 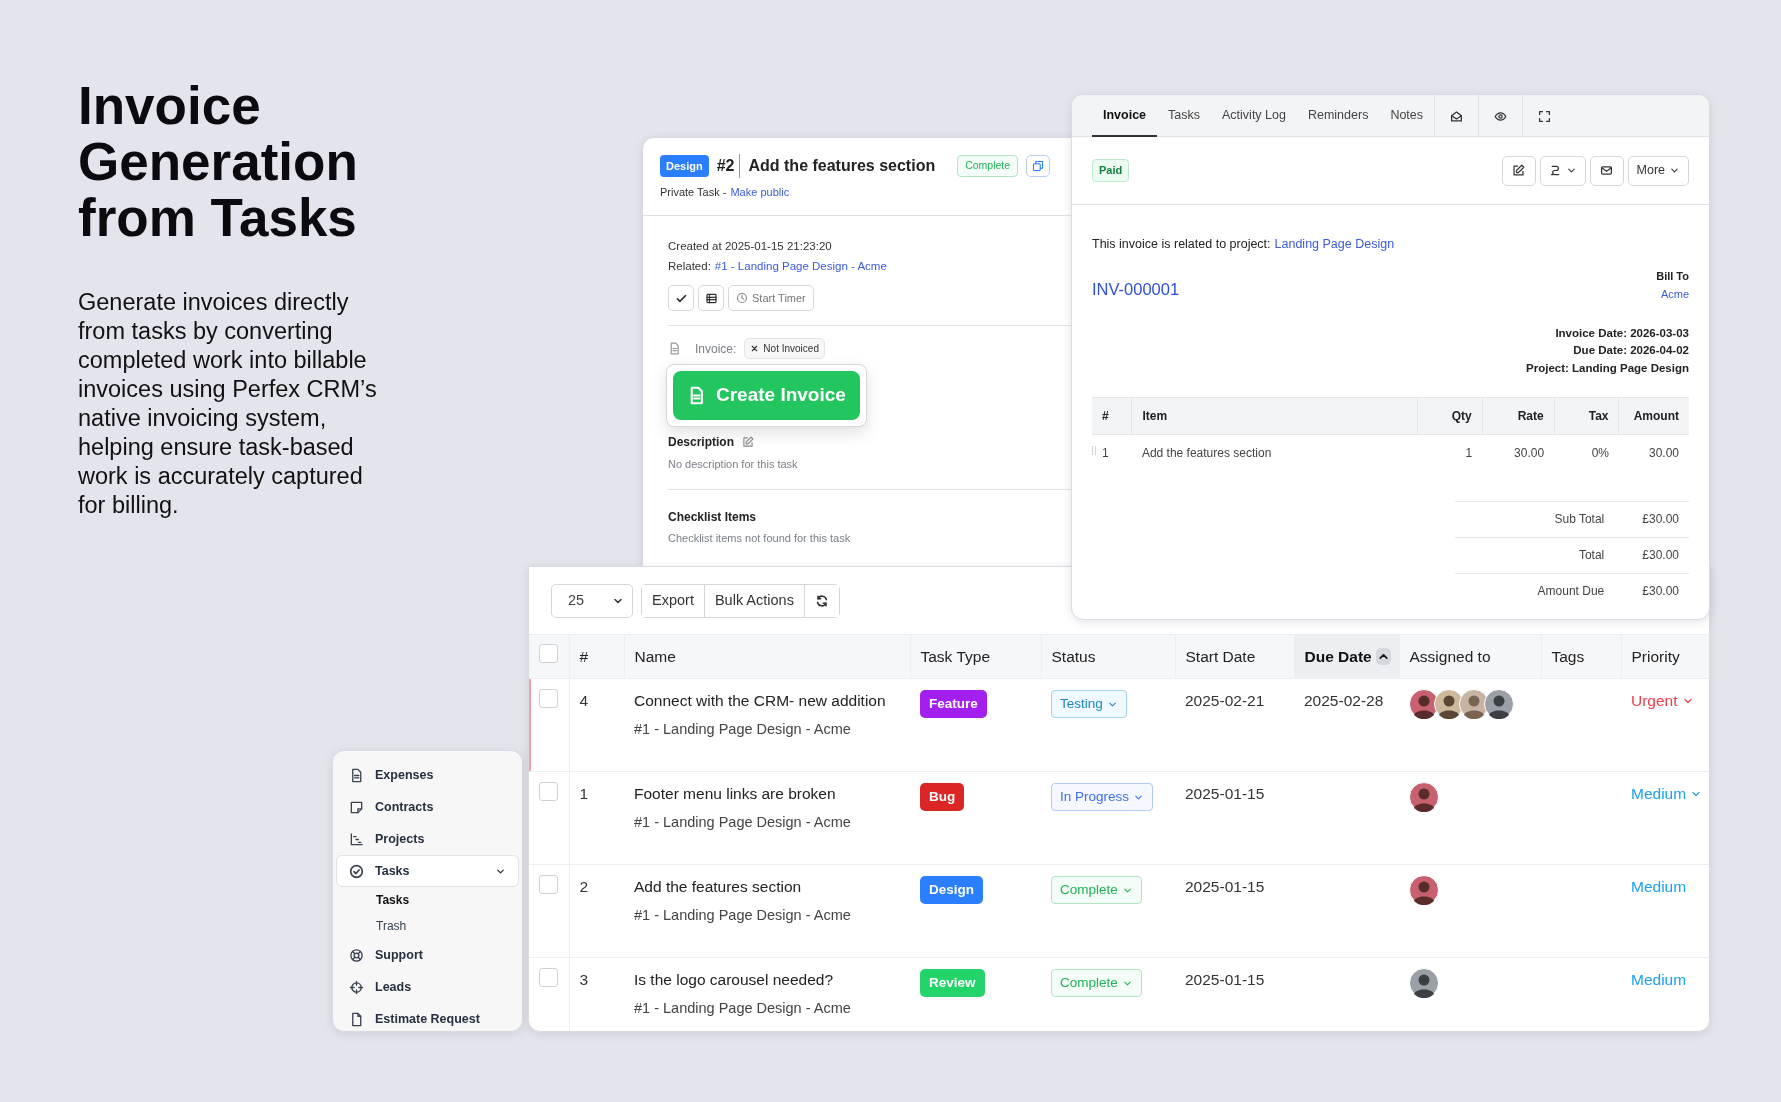 What do you see at coordinates (592, 600) in the screenshot?
I see `page-size-select: 25` at bounding box center [592, 600].